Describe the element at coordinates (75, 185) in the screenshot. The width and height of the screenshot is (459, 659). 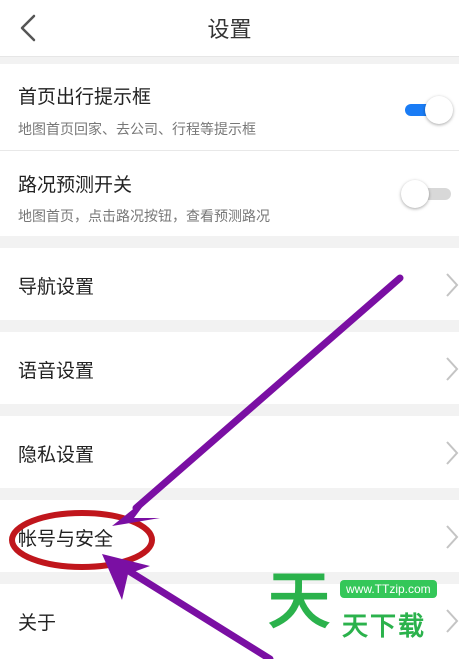
I see `traffic-prediction-title: 路况预测开关` at that location.